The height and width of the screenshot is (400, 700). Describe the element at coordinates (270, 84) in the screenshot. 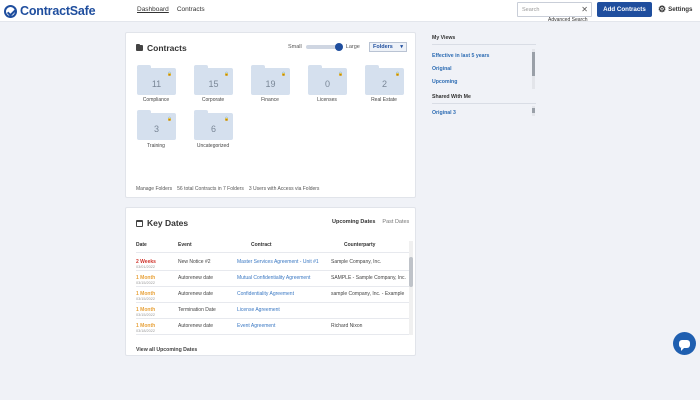

I see `folder-count: 19` at that location.